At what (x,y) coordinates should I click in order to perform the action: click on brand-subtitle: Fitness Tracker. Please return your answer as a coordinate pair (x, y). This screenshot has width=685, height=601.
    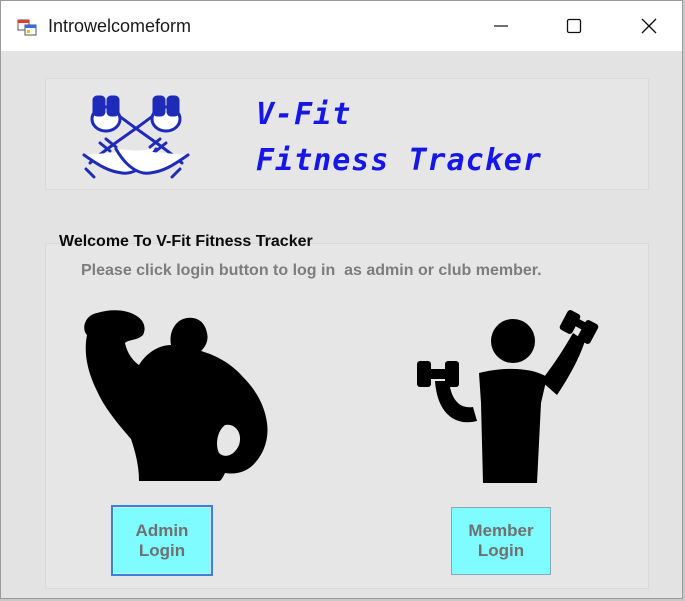
    Looking at the image, I should click on (399, 160).